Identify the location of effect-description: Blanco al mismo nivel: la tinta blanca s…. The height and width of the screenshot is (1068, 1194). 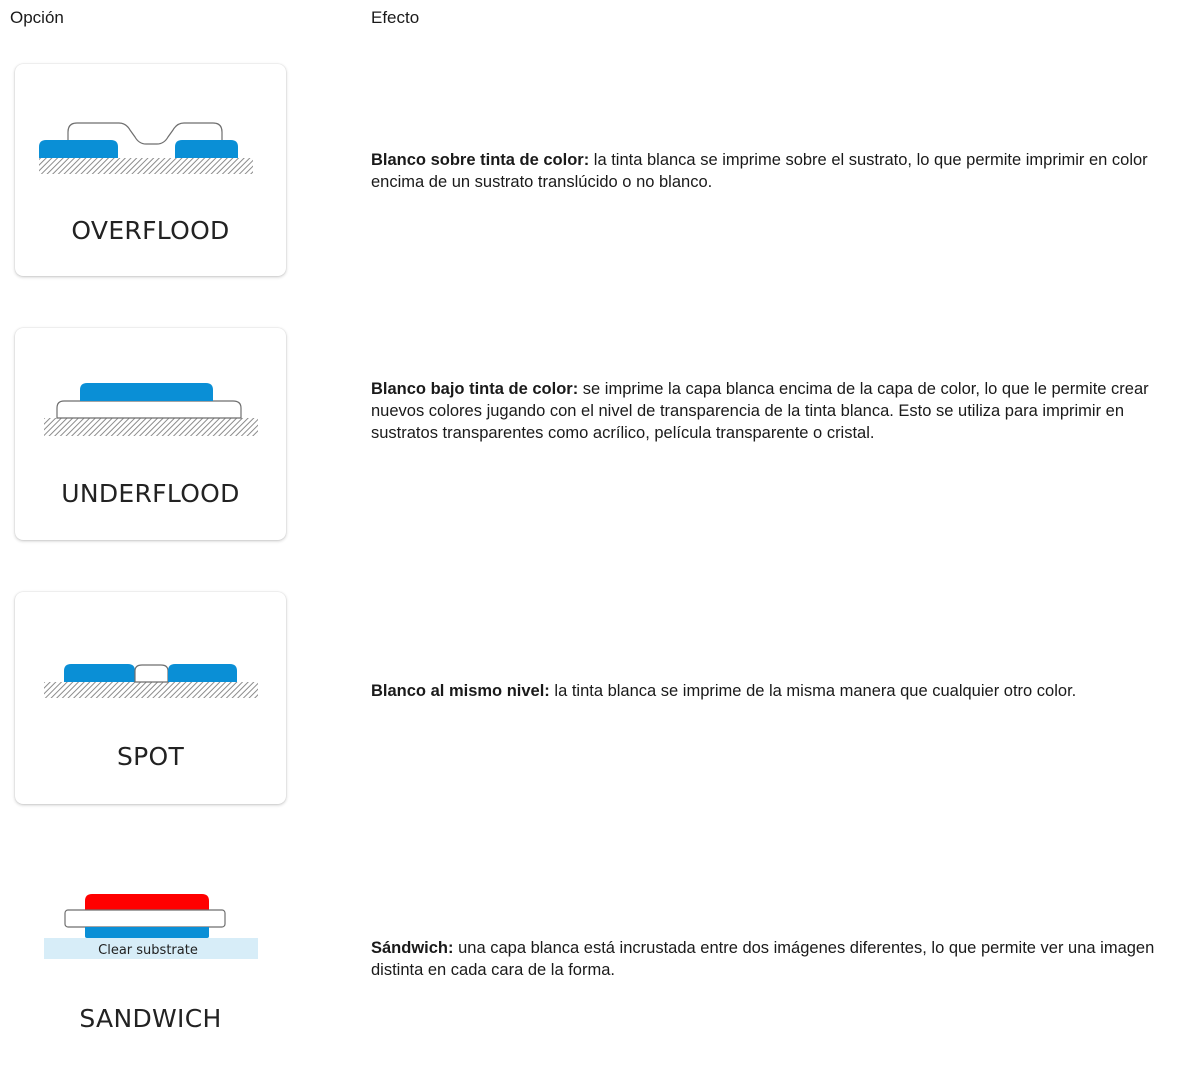
(773, 691).